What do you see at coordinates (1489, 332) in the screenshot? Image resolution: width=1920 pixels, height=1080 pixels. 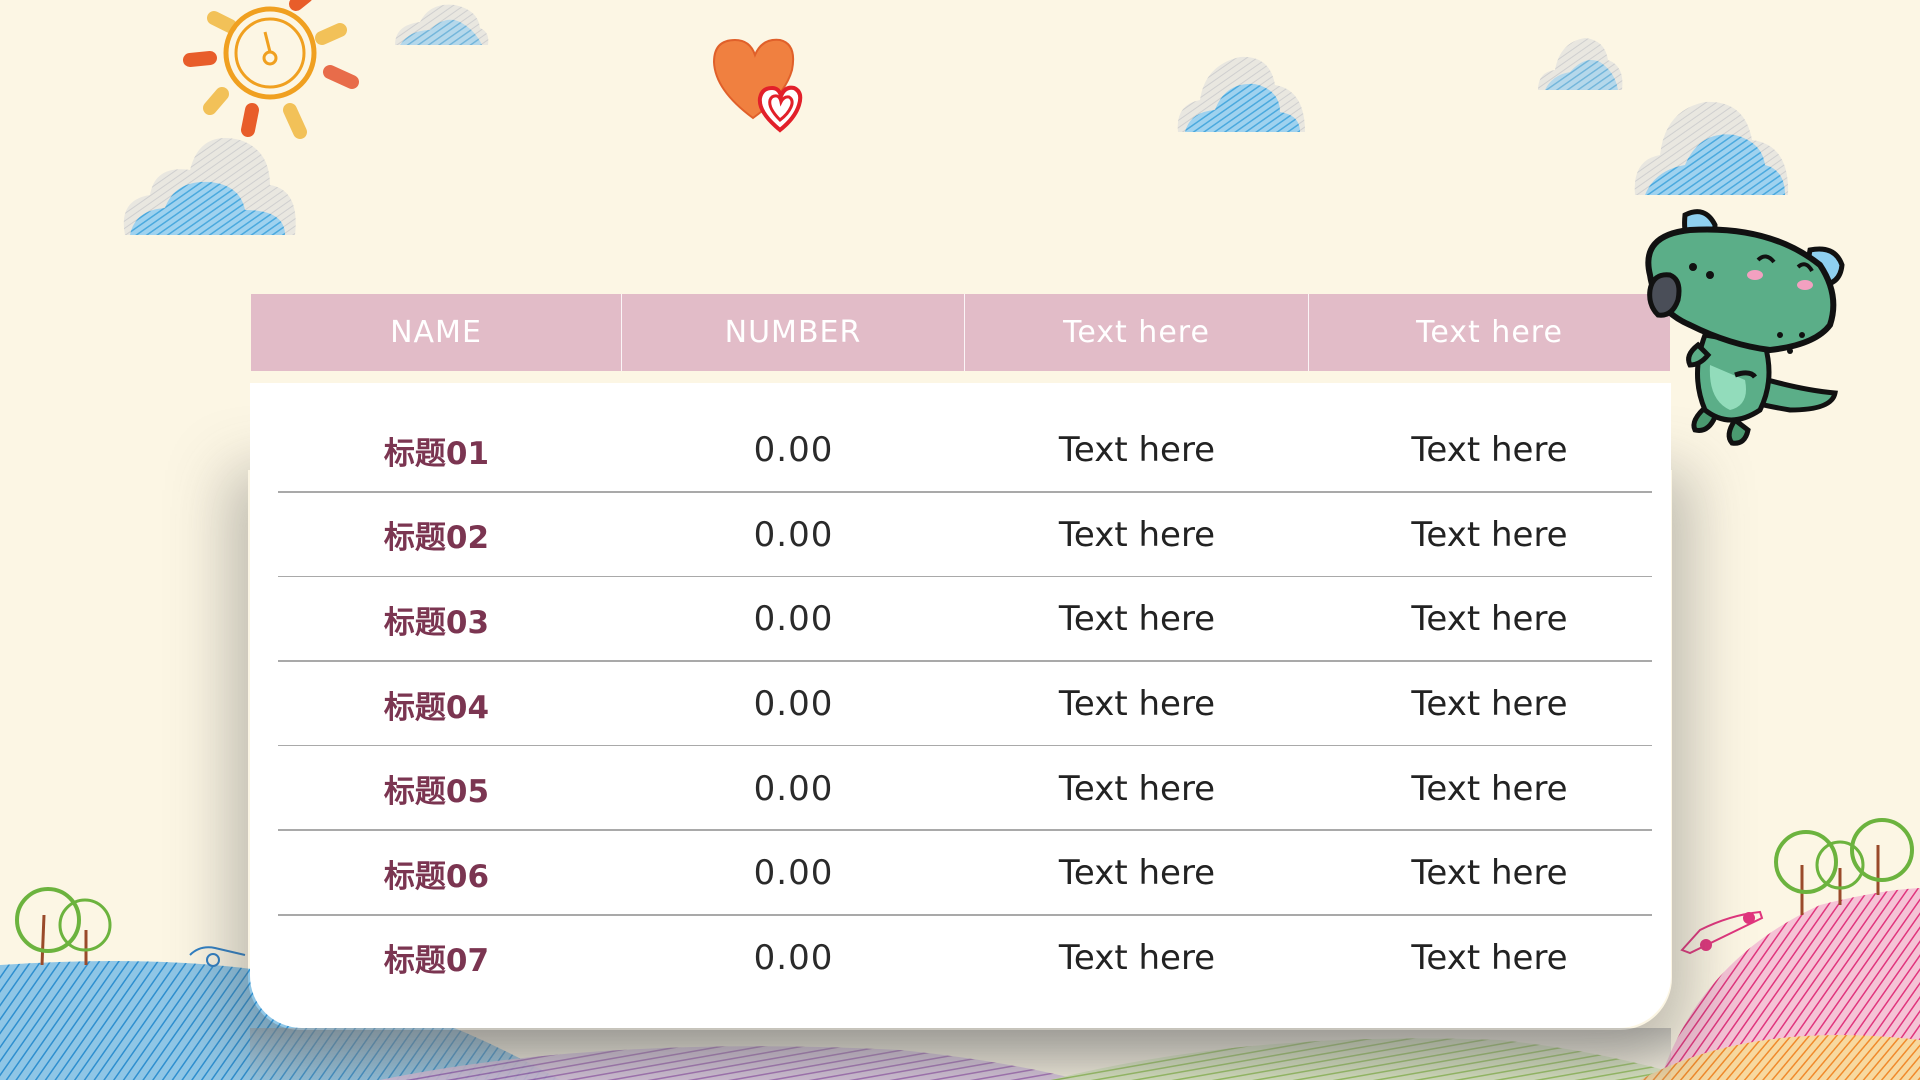 I see `column-header-text-2: Text here` at bounding box center [1489, 332].